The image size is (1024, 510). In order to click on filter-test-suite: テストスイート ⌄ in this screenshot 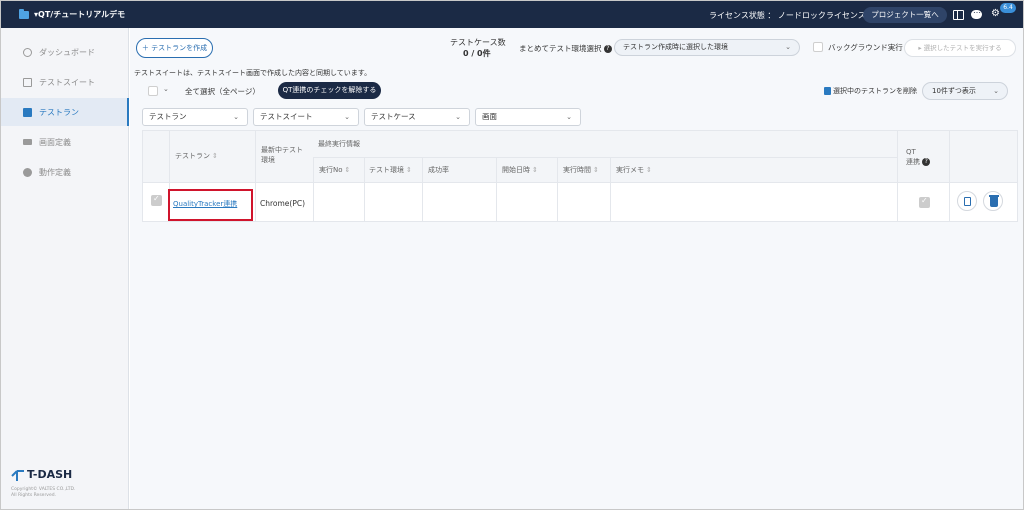, I will do `click(306, 117)`.